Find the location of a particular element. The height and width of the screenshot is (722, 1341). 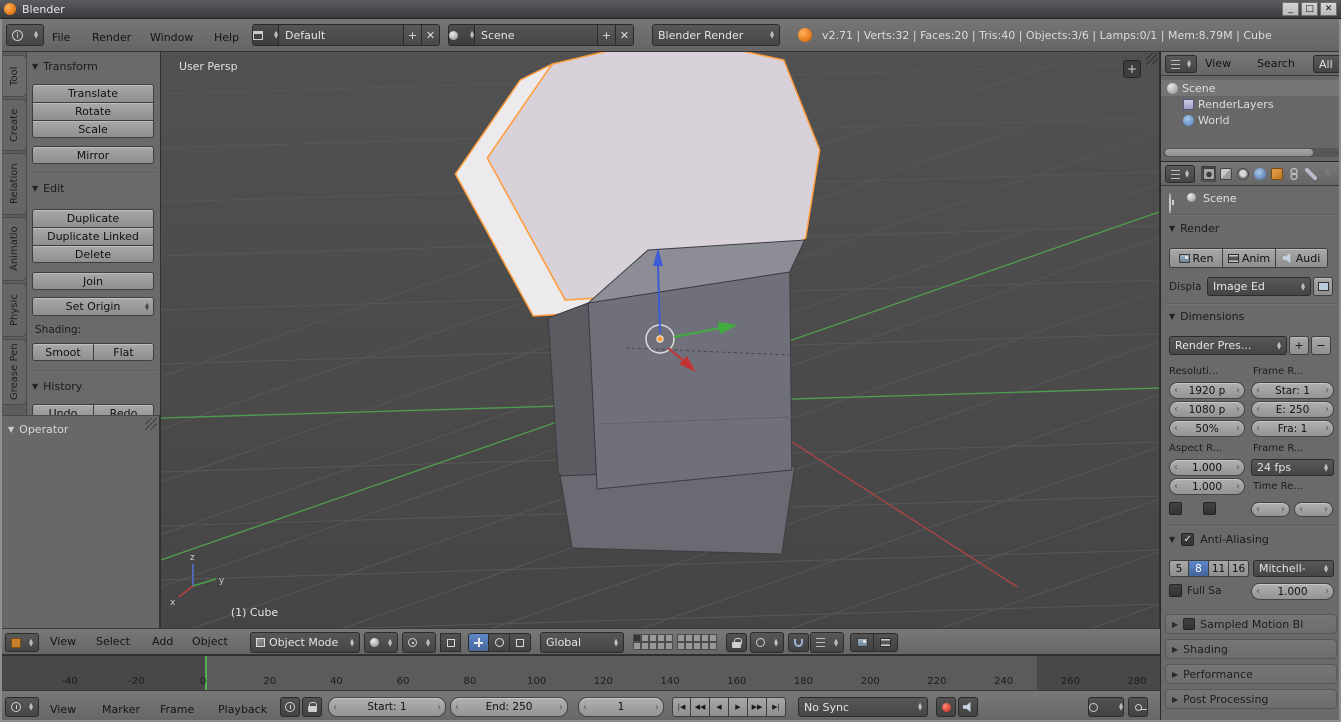

panel-performance: ▶ Performance is located at coordinates (1251, 674).